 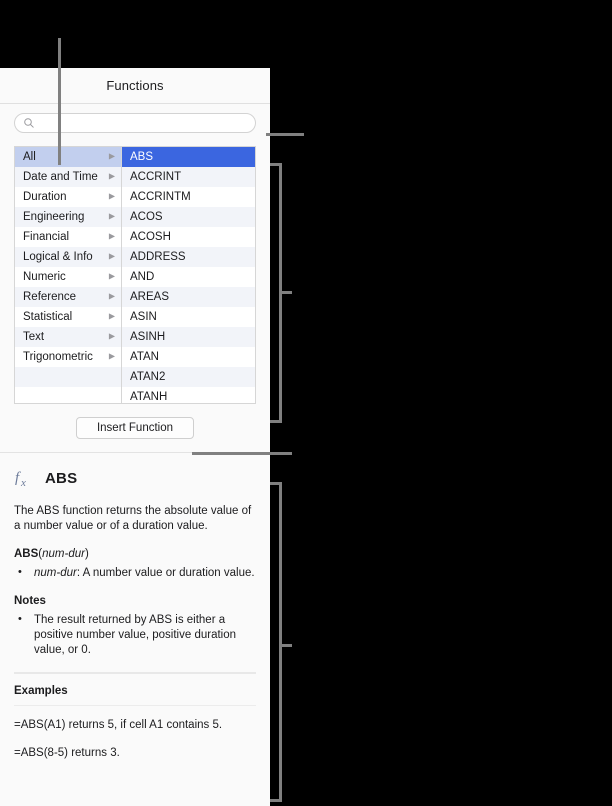 What do you see at coordinates (188, 257) in the screenshot?
I see `function-row: ADDRESS` at bounding box center [188, 257].